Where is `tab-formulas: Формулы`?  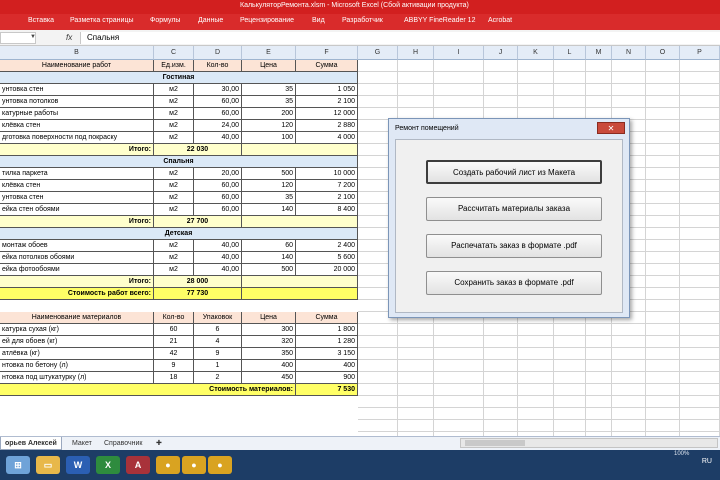
tab-formulas: Формулы is located at coordinates (165, 20).